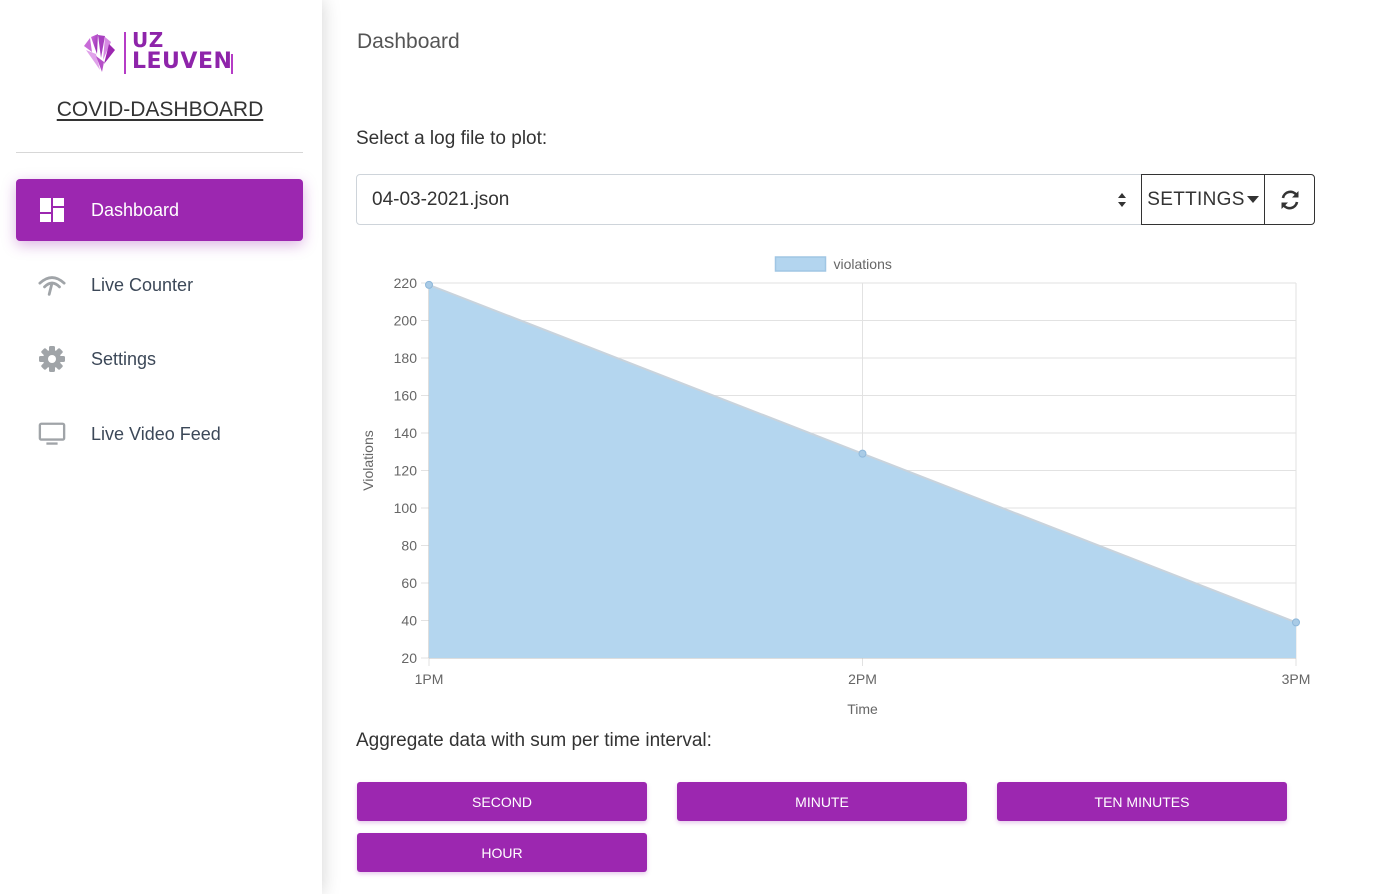 The height and width of the screenshot is (894, 1376). Describe the element at coordinates (863, 264) in the screenshot. I see `legend-label-violations: violations` at that location.